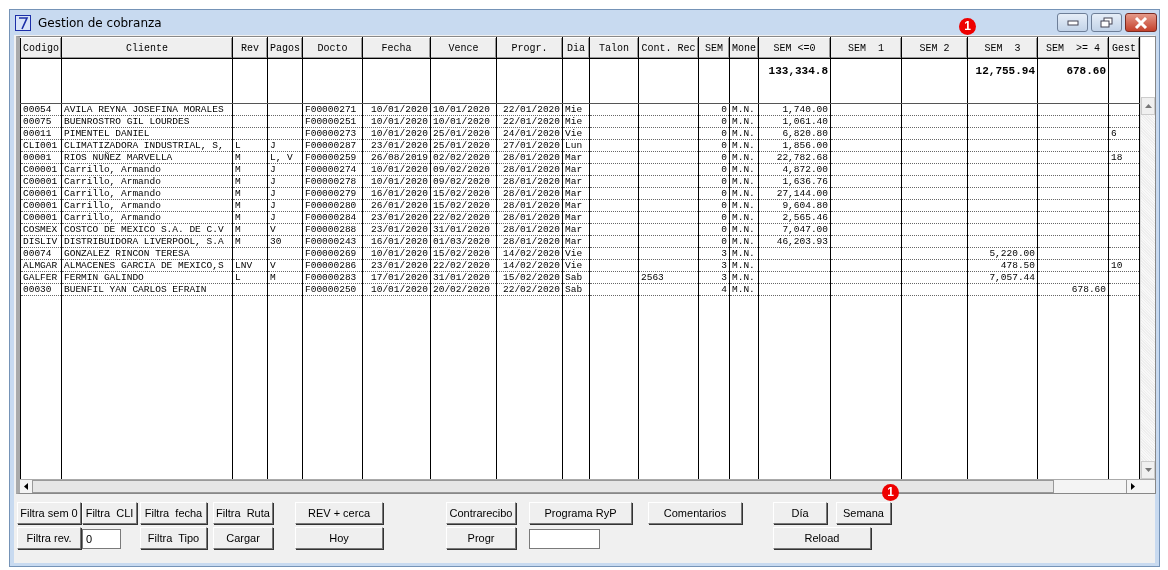  I want to click on table-cell: 30, so click(276, 241).